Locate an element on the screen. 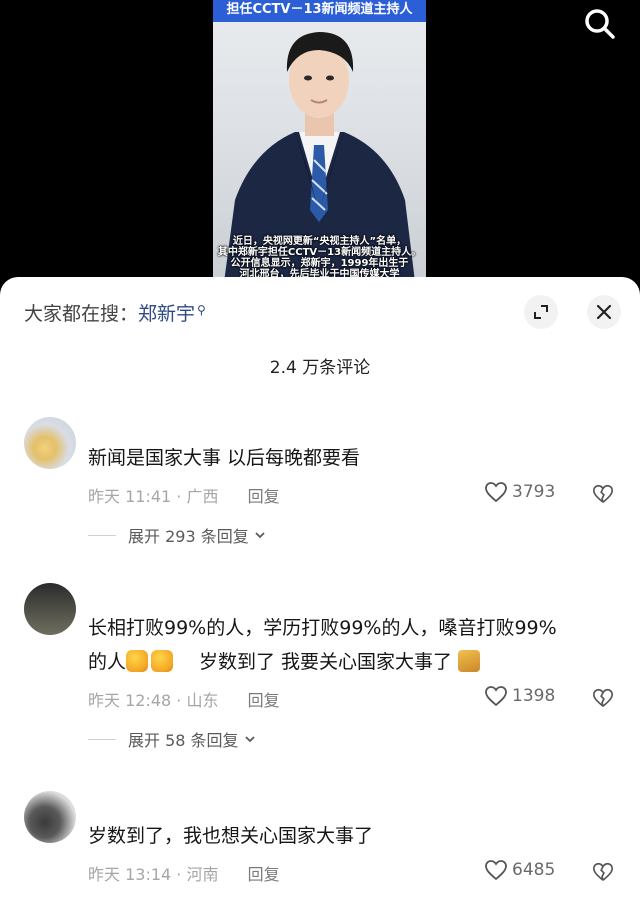 The image size is (640, 904). trending-search: 大家都在搜：郑新宇 ⚲ is located at coordinates (115, 312).